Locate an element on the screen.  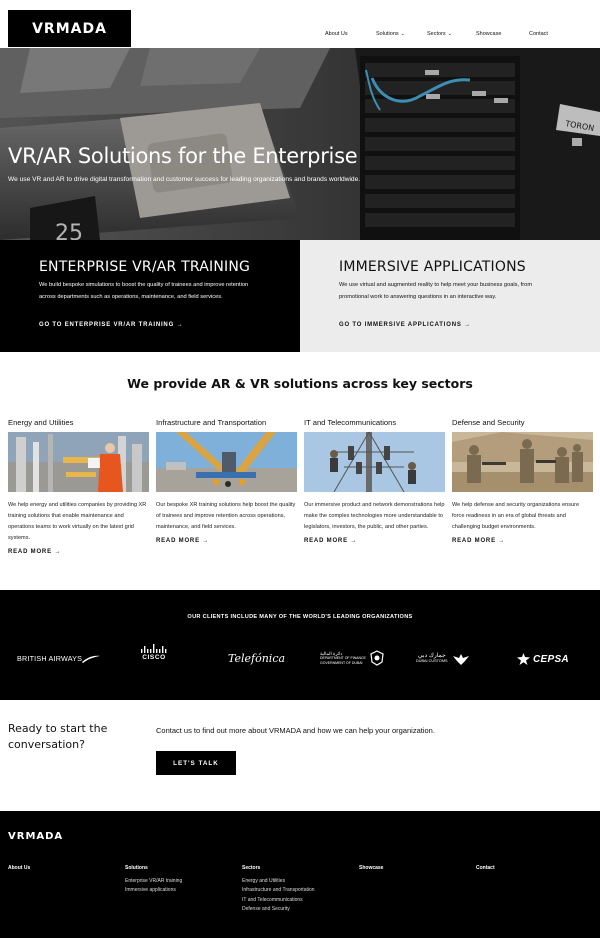
nav-solutions: Solutions ⌄ is located at coordinates (390, 34).